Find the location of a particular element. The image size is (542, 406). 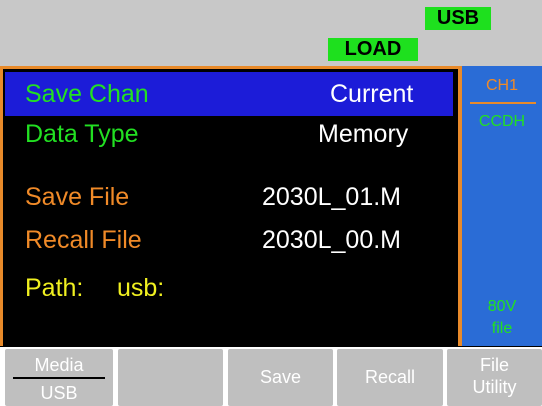

recall-softkey-label: Recall is located at coordinates (390, 377).